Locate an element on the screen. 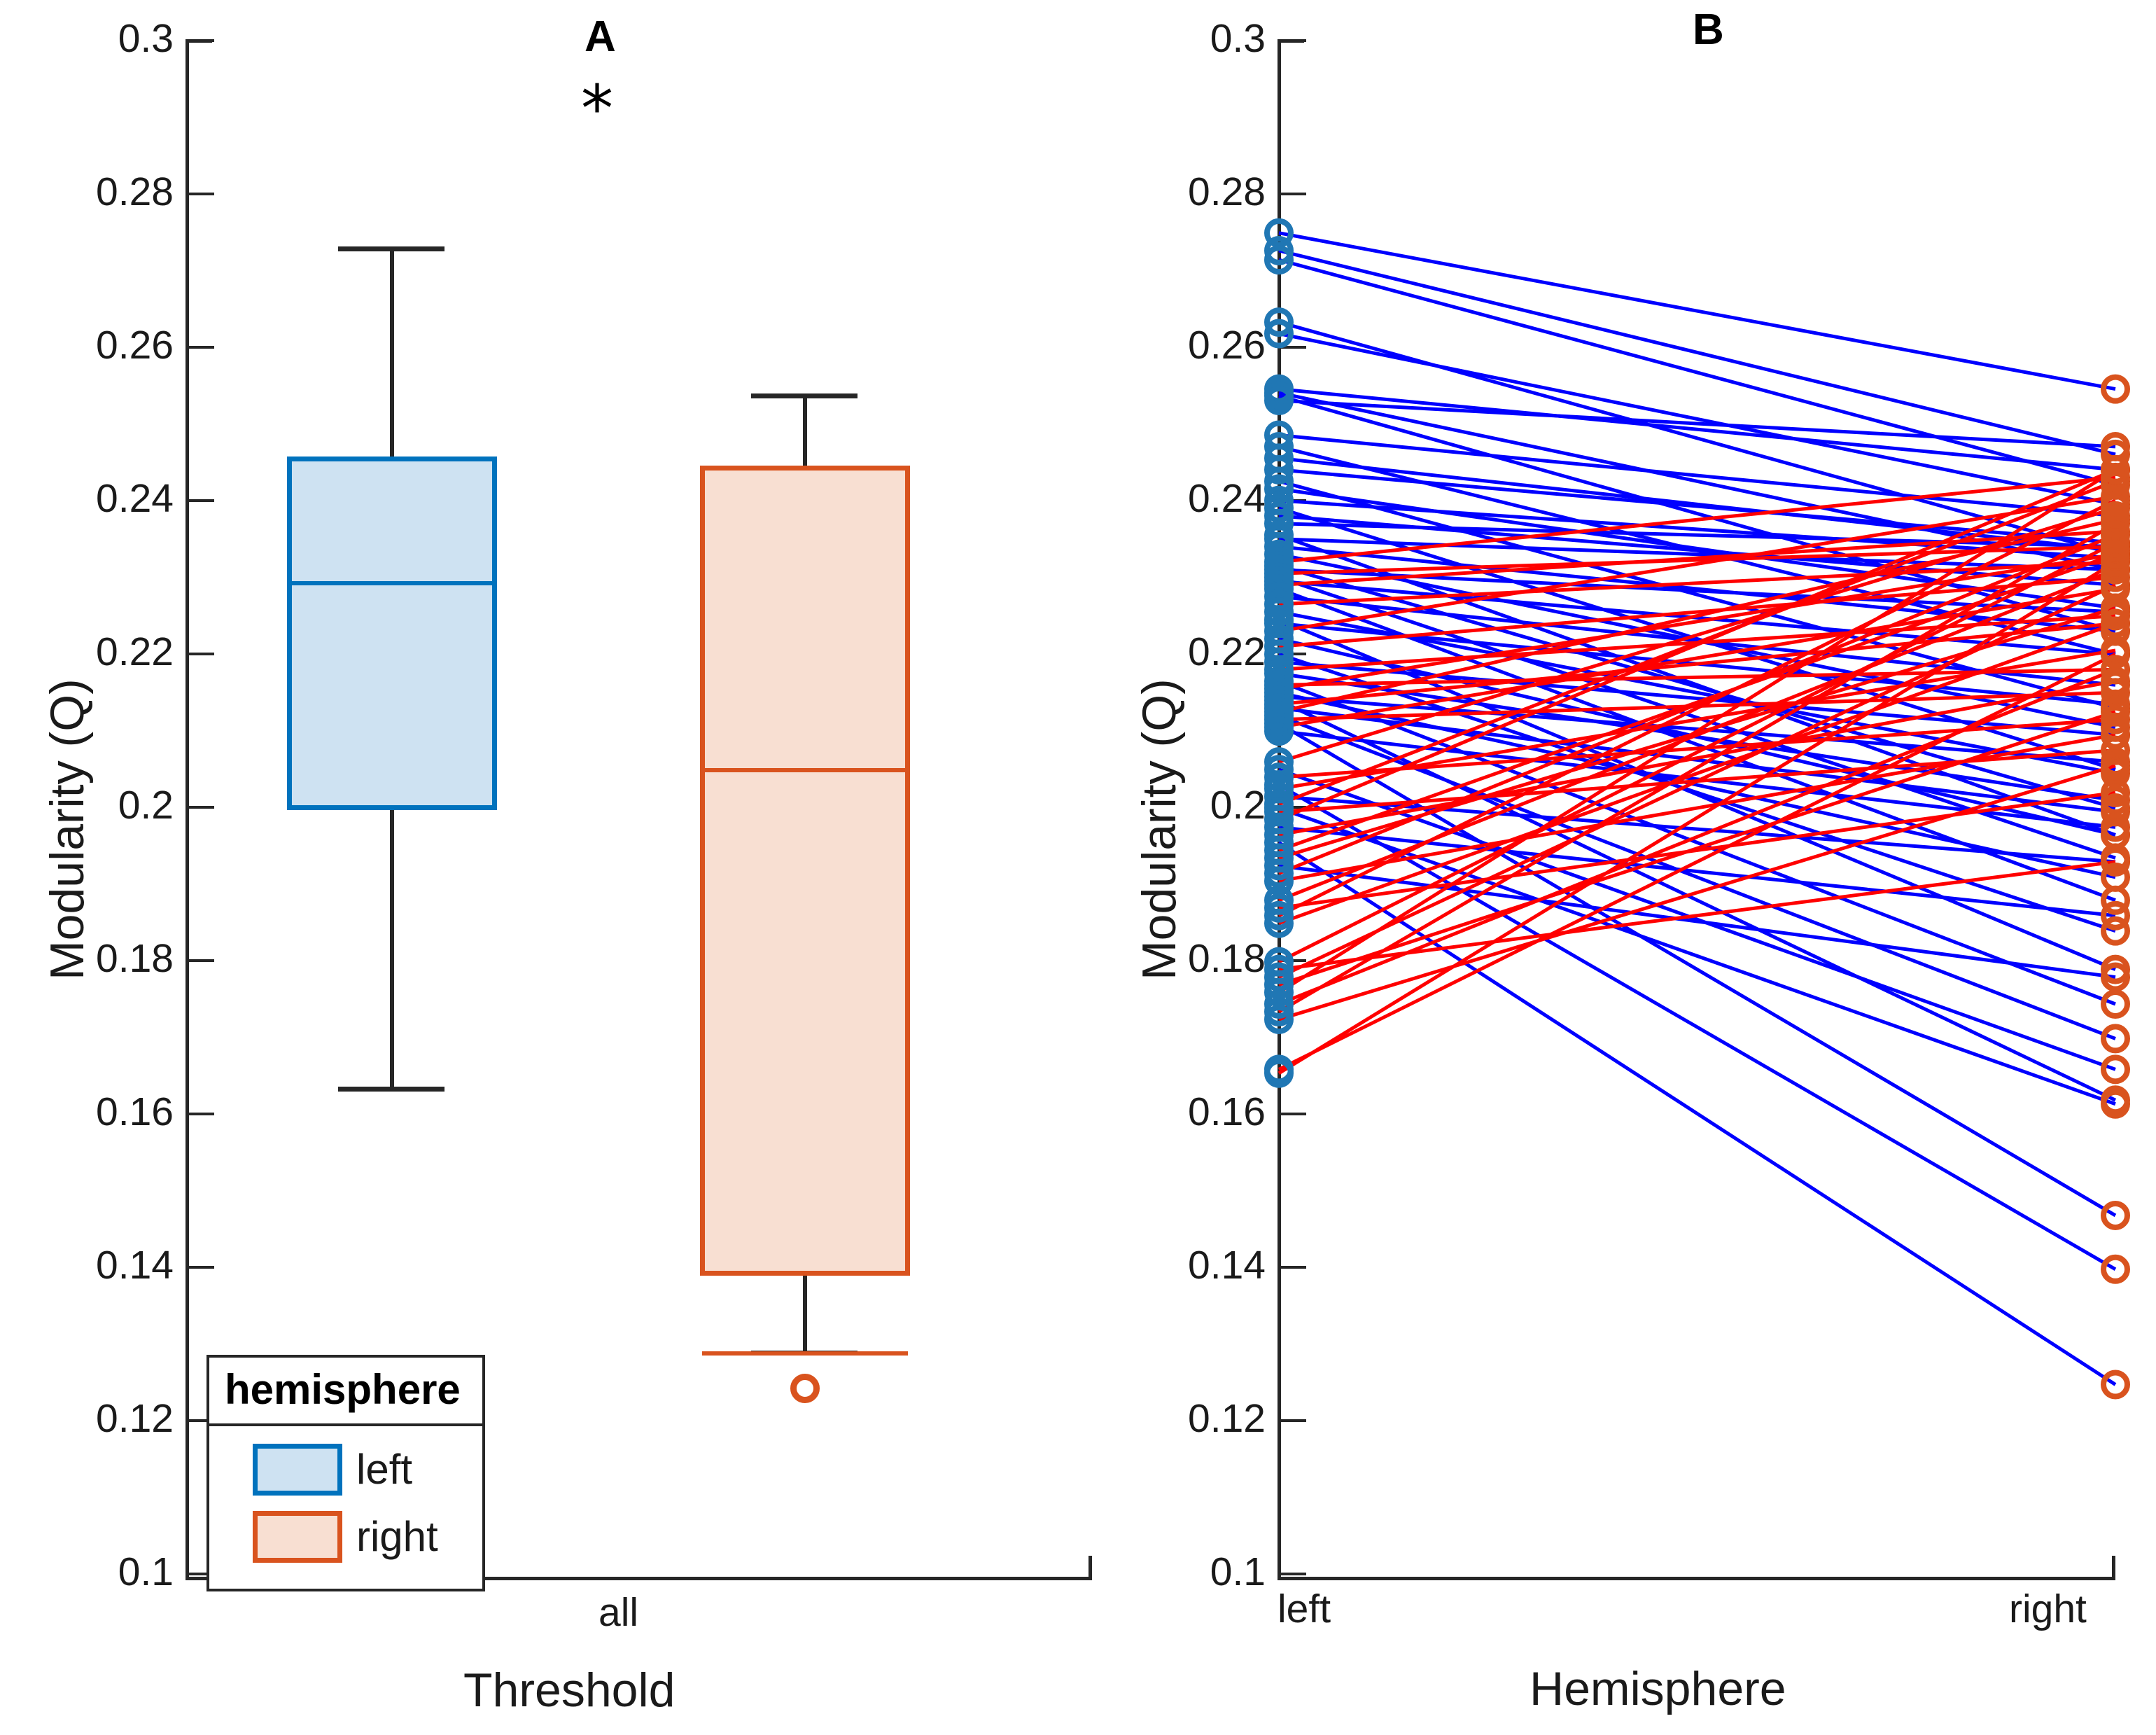 Image resolution: width=2156 pixels, height=1735 pixels. boxplot-right-upper-whisker-cap is located at coordinates (804, 395).